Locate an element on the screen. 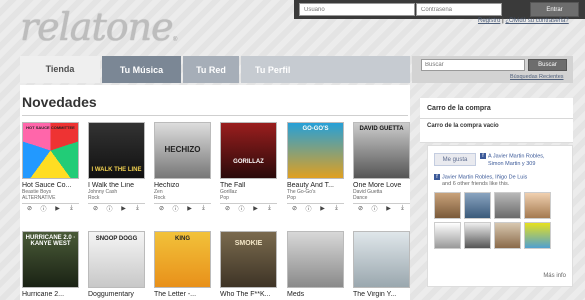  recent-searches-link: Búsquedas Recientes is located at coordinates (537, 77).